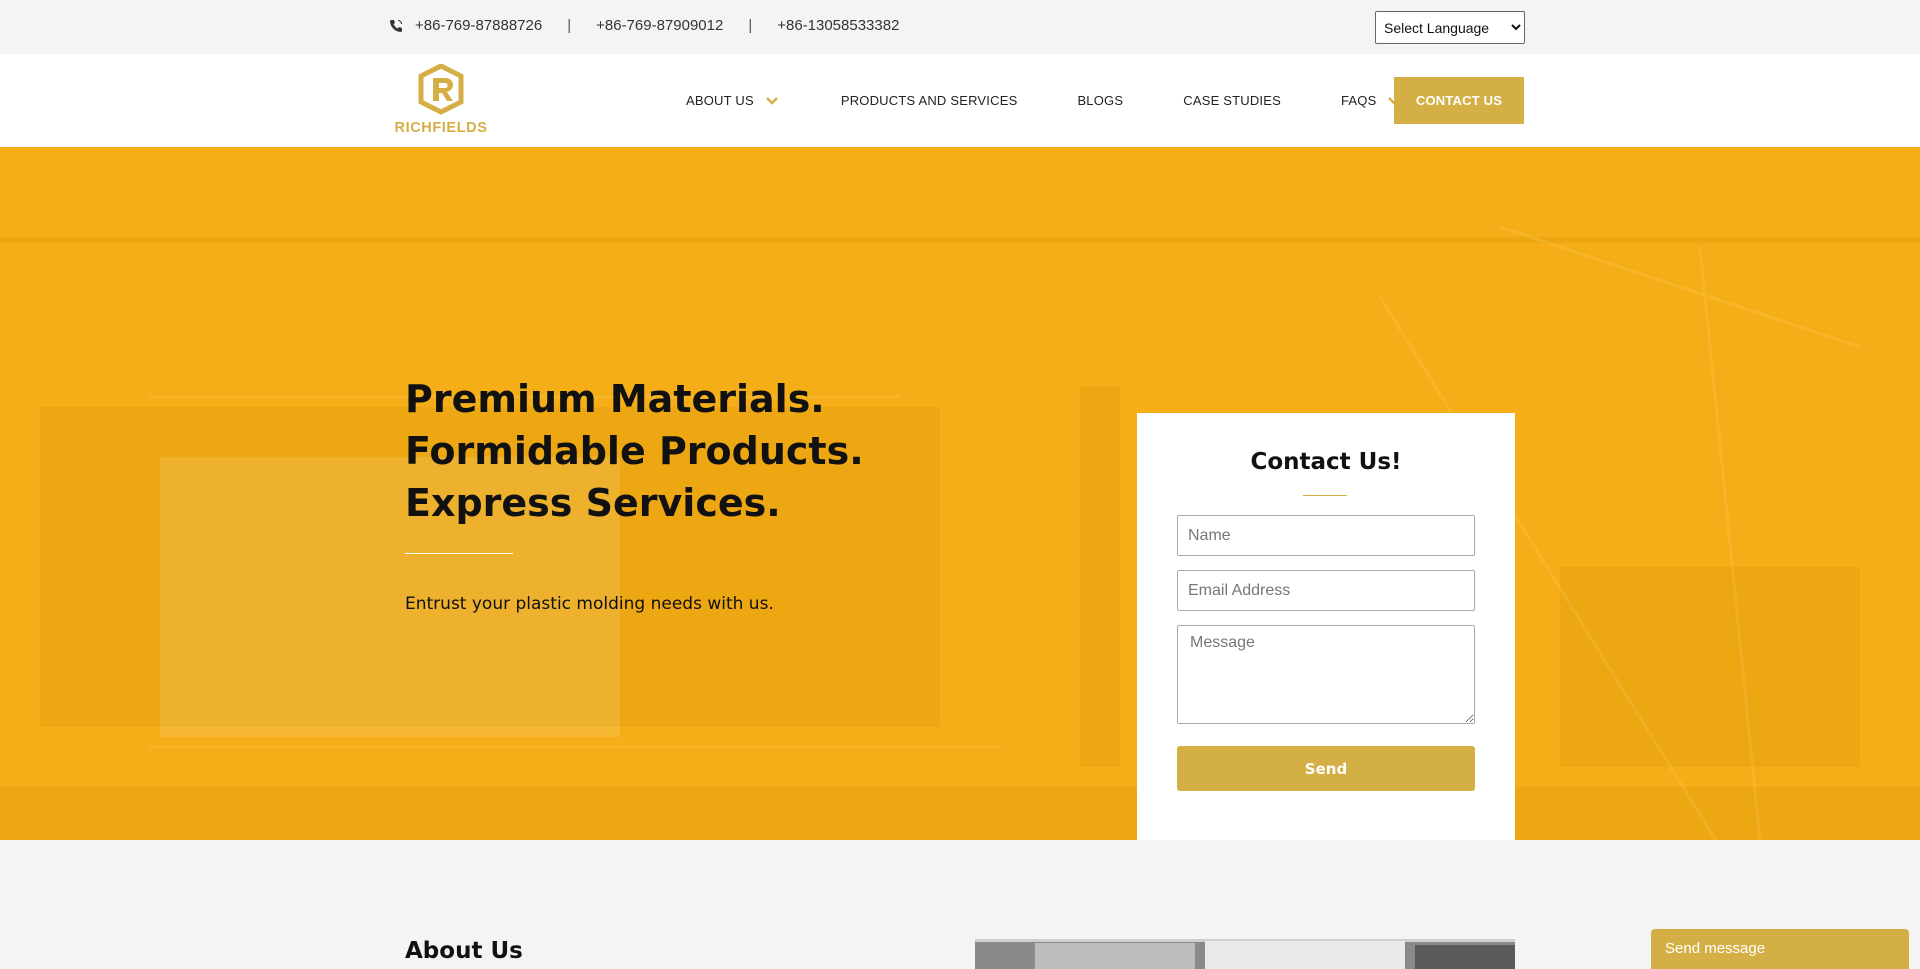 Image resolution: width=1920 pixels, height=969 pixels. I want to click on name-field, so click(1326, 535).